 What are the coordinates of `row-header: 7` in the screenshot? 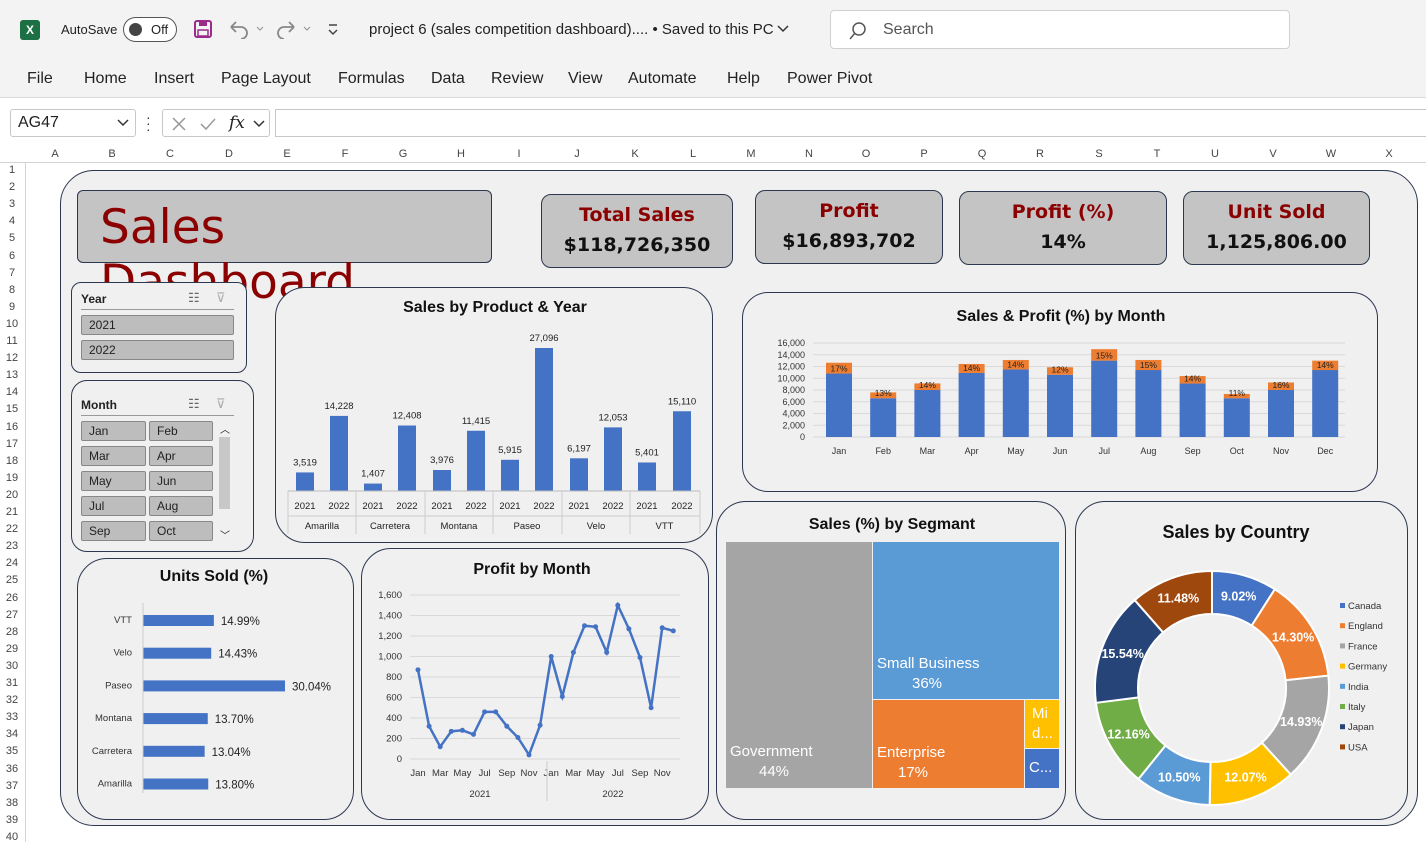 It's located at (12, 273).